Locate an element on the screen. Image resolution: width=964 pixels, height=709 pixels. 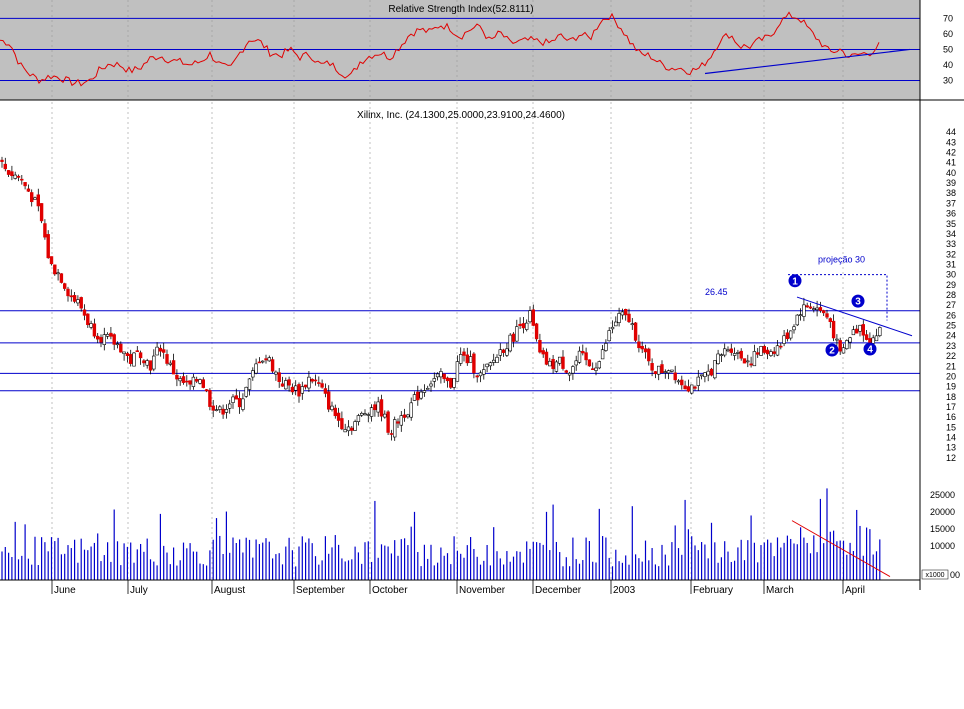
price-tick-label: 34 is located at coordinates (951, 234).